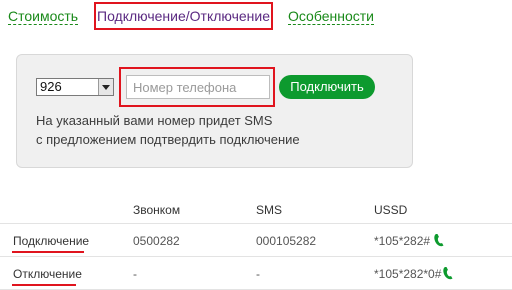 Image resolution: width=512 pixels, height=290 pixels. I want to click on tab-connect-disconnect: Подключение/Отключение, so click(183, 16).